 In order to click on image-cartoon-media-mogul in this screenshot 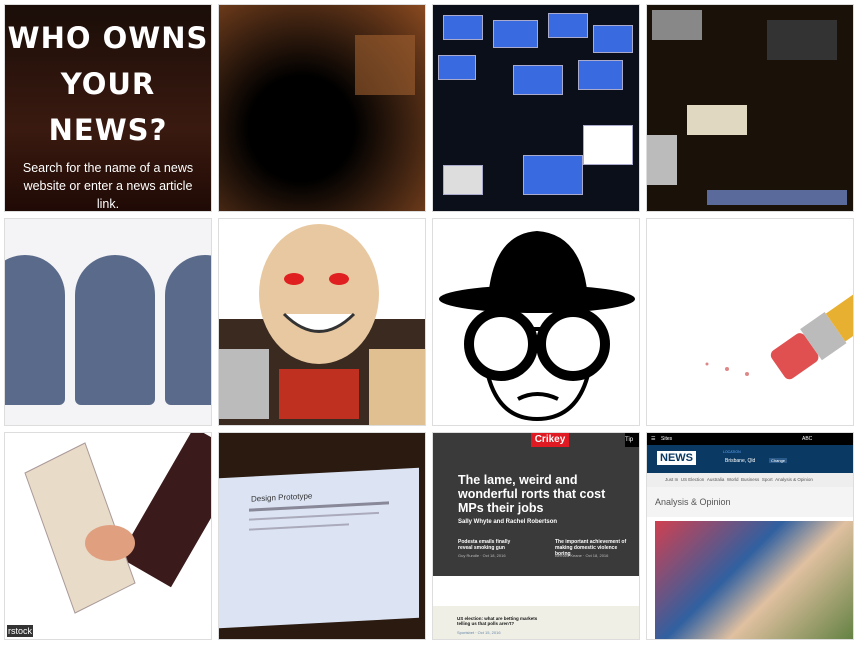, I will do `click(322, 322)`.